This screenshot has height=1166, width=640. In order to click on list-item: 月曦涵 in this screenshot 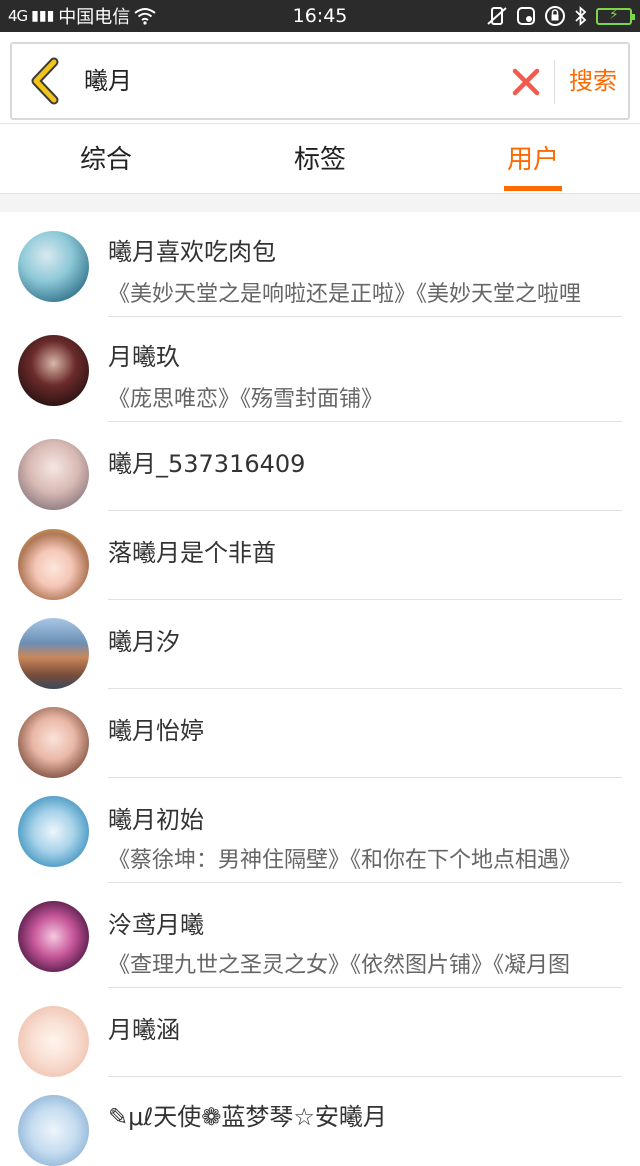, I will do `click(320, 1032)`.